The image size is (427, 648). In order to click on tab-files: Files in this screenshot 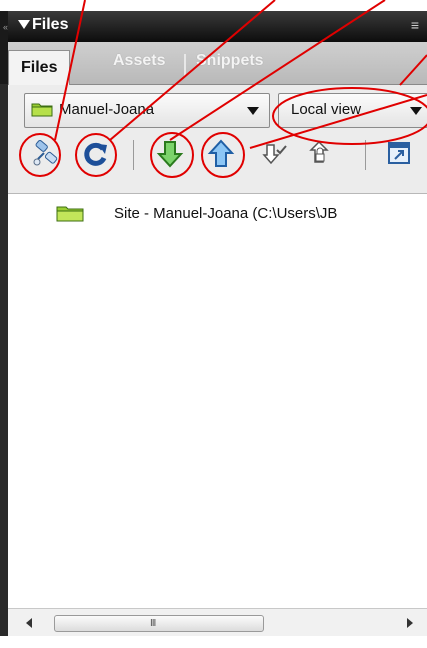, I will do `click(39, 68)`.